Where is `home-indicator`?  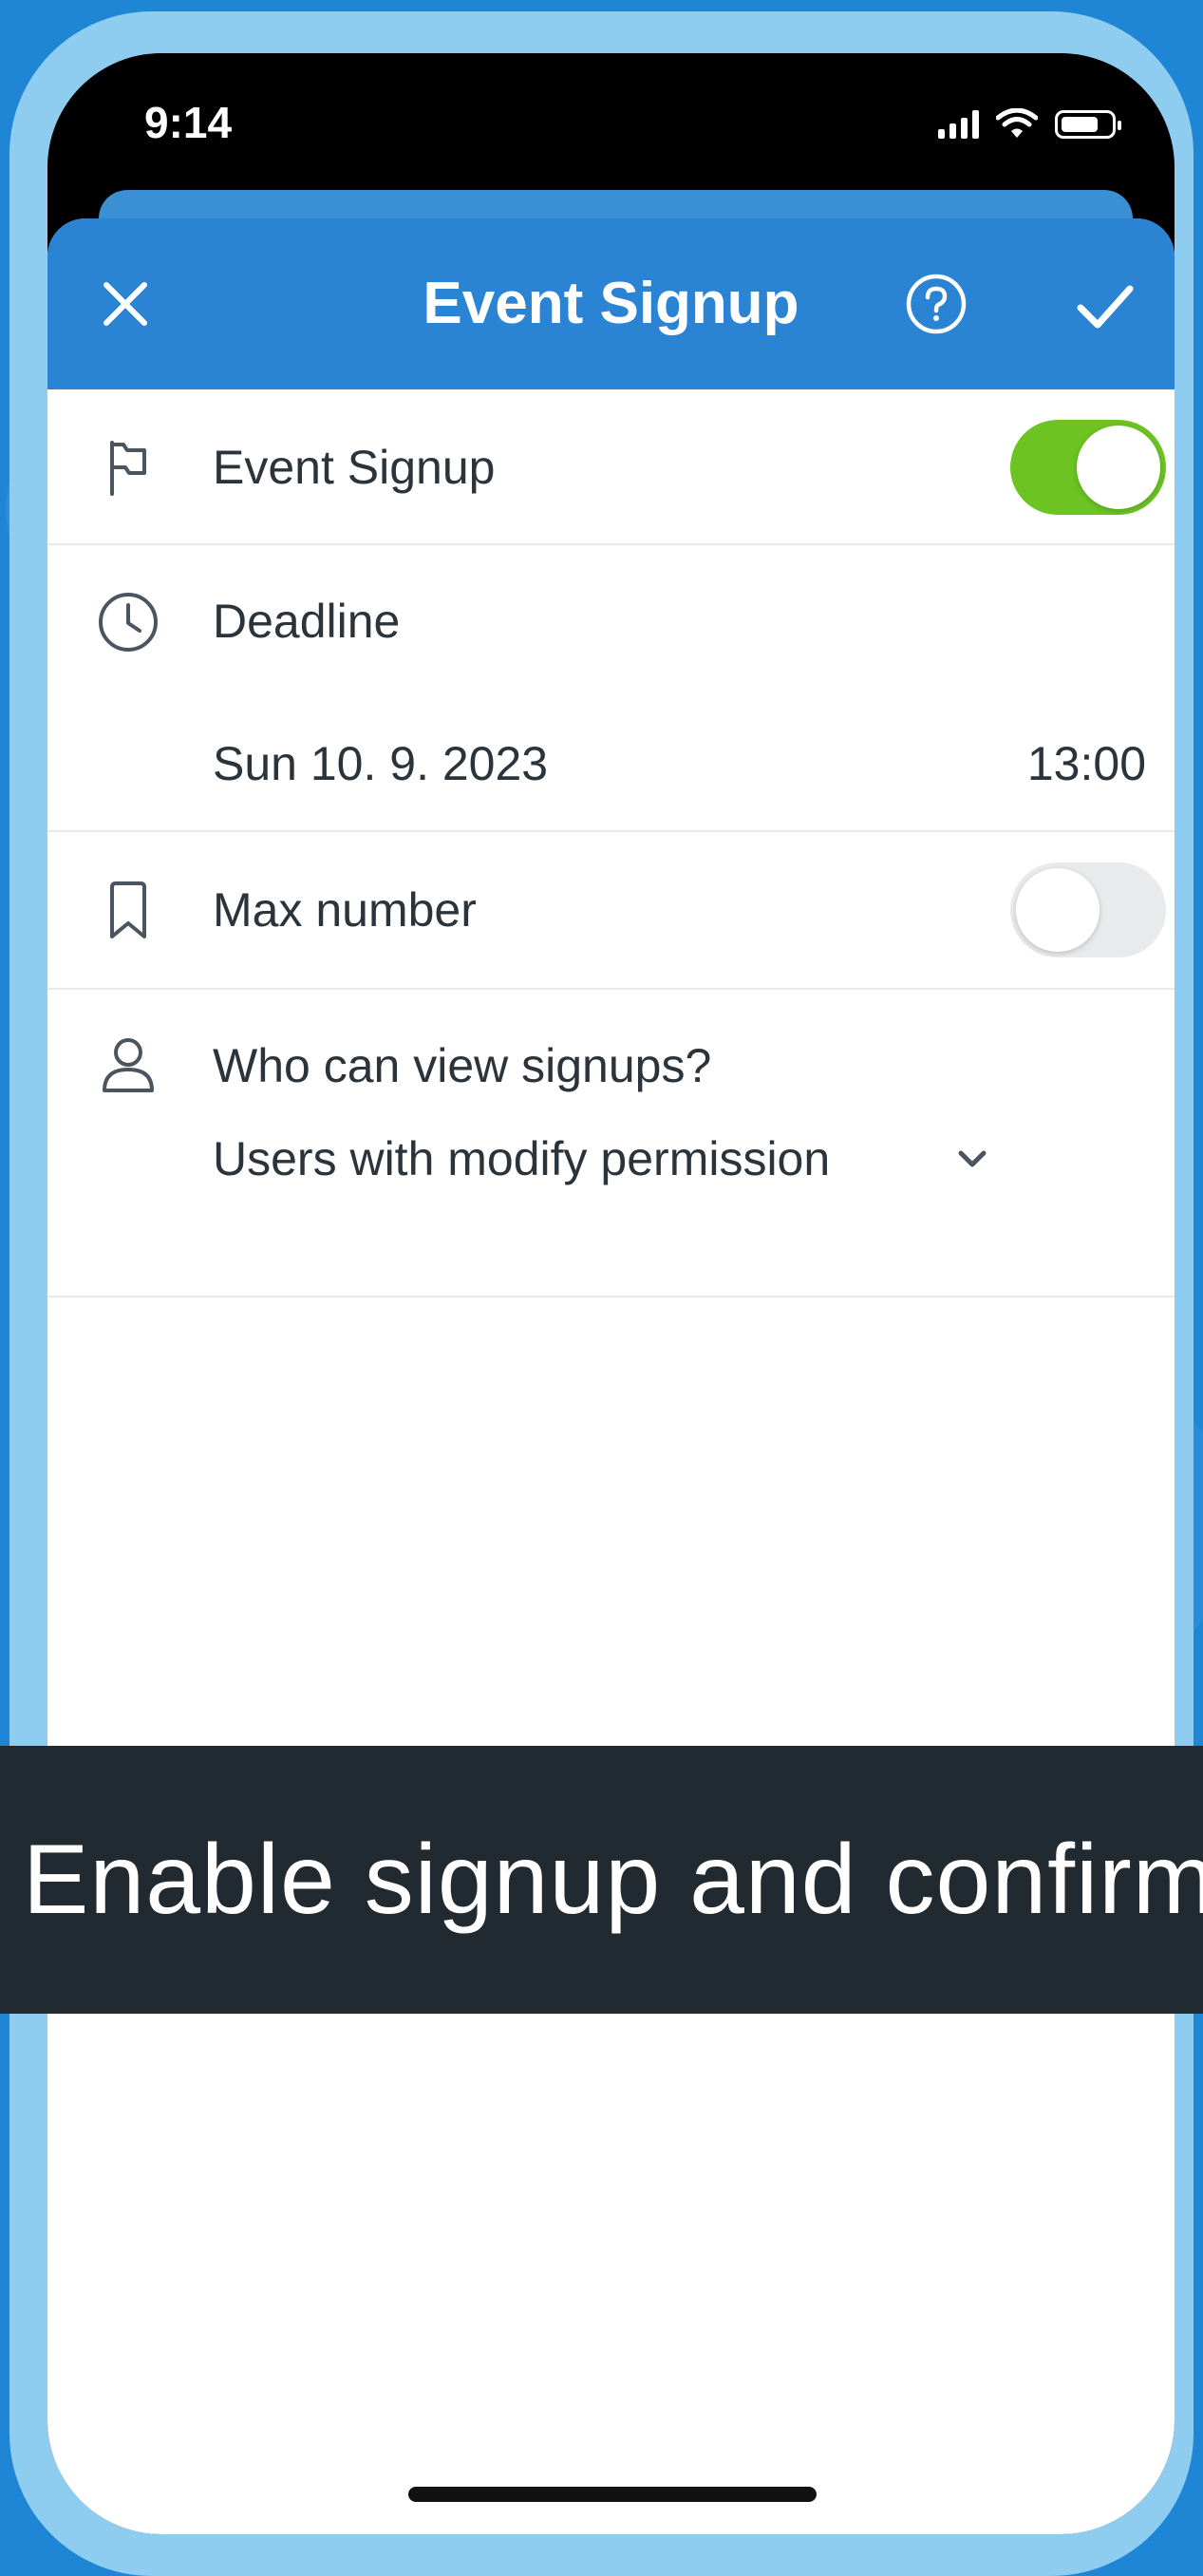
home-indicator is located at coordinates (612, 2494).